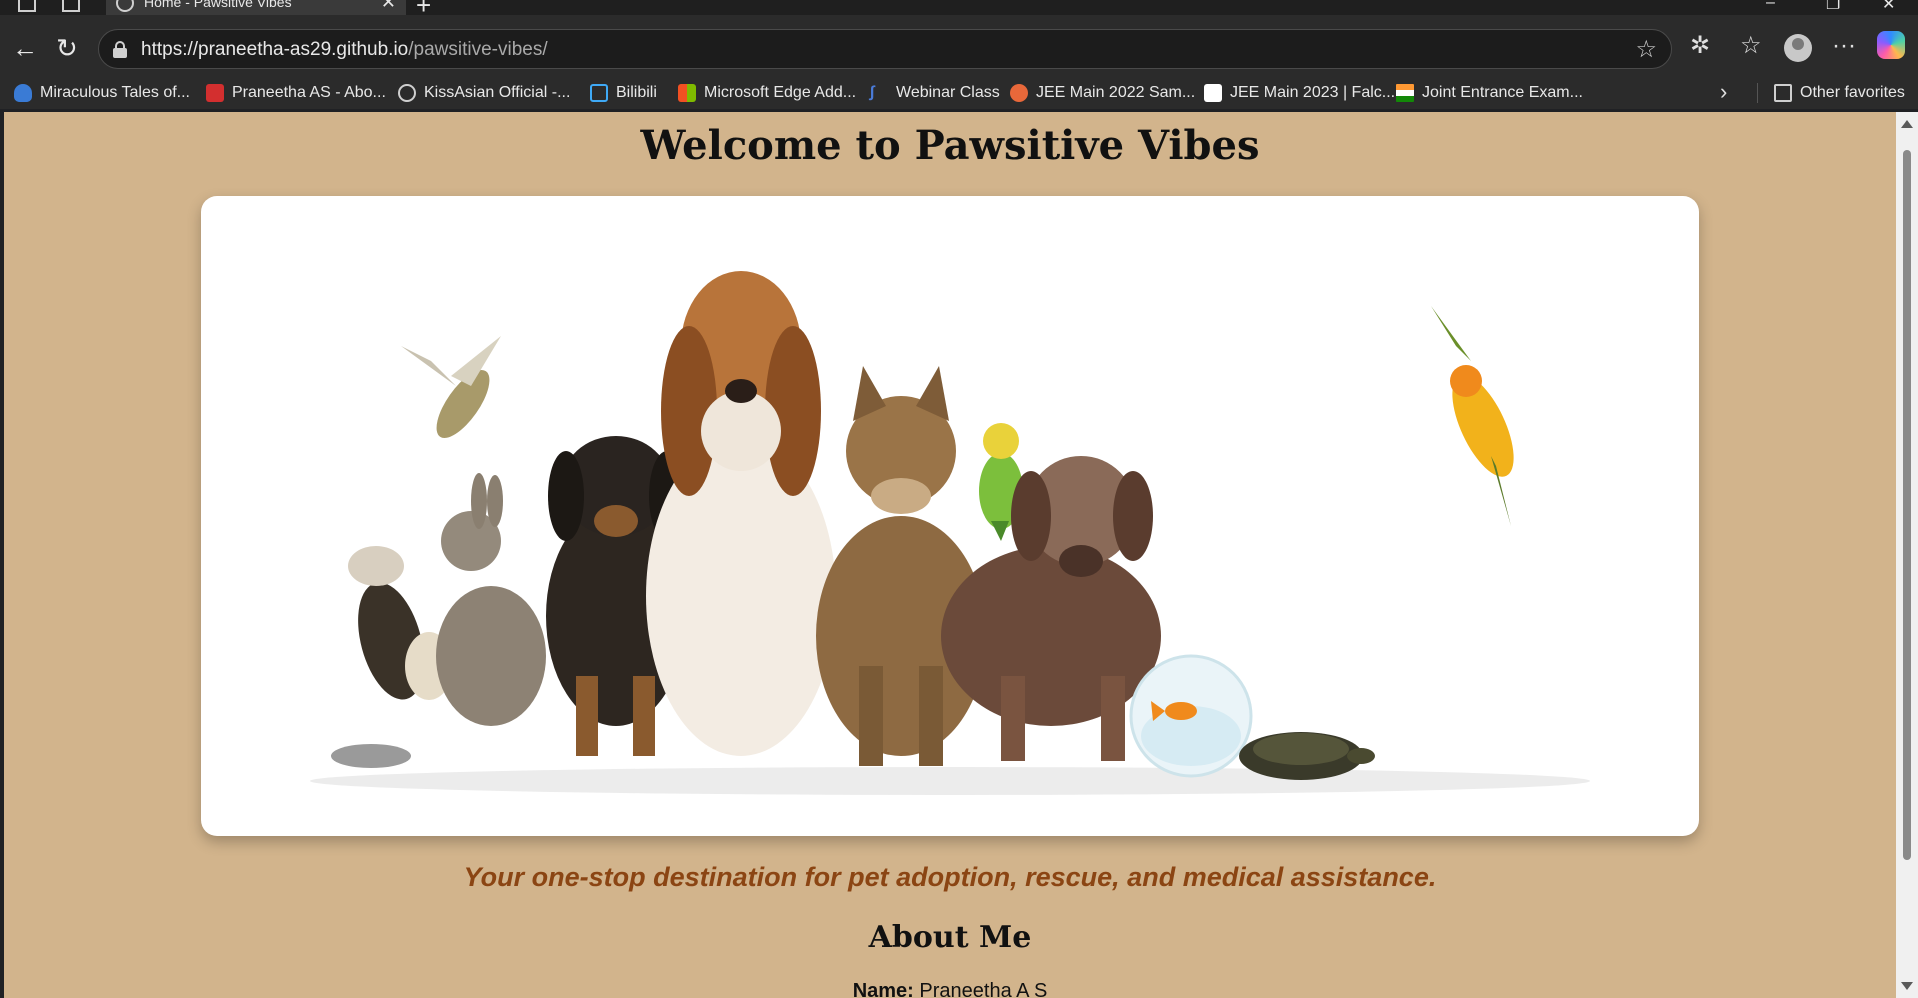 Image resolution: width=1918 pixels, height=998 pixels. What do you see at coordinates (1833, 7) in the screenshot?
I see `restore-icon: ❐` at bounding box center [1833, 7].